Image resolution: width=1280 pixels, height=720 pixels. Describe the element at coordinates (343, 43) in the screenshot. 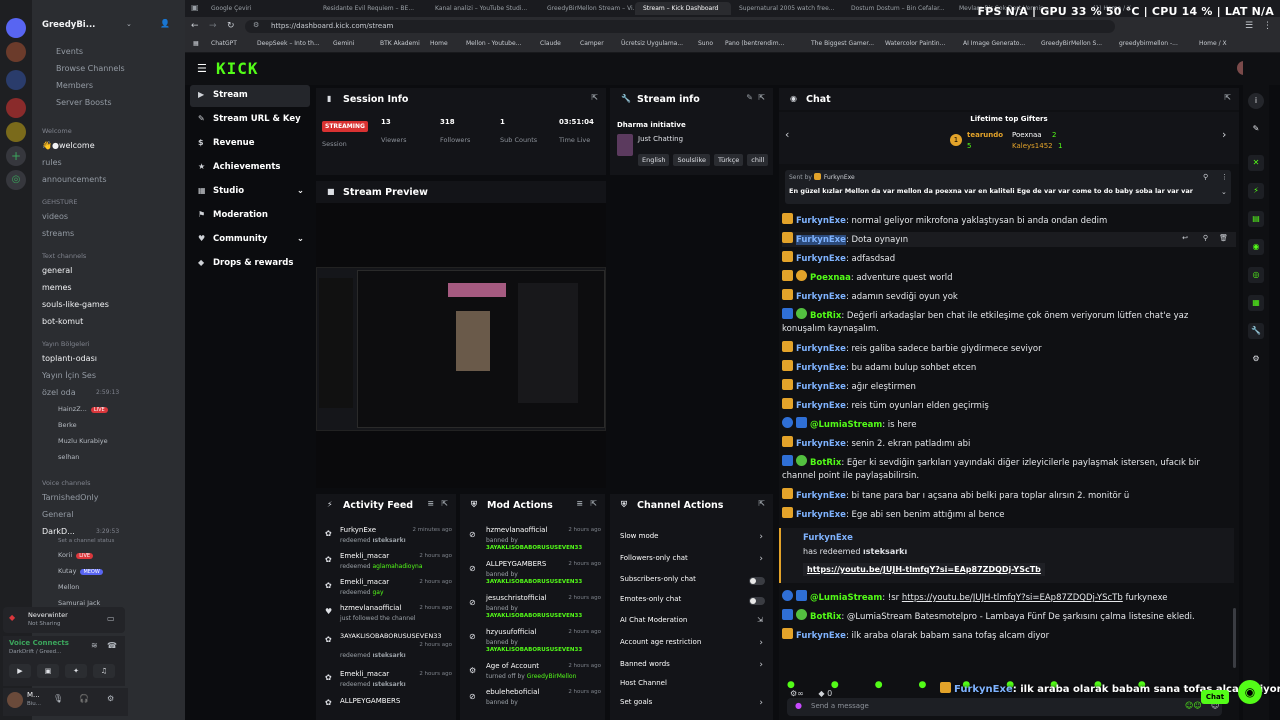

I see `bookmark: Gemini` at that location.